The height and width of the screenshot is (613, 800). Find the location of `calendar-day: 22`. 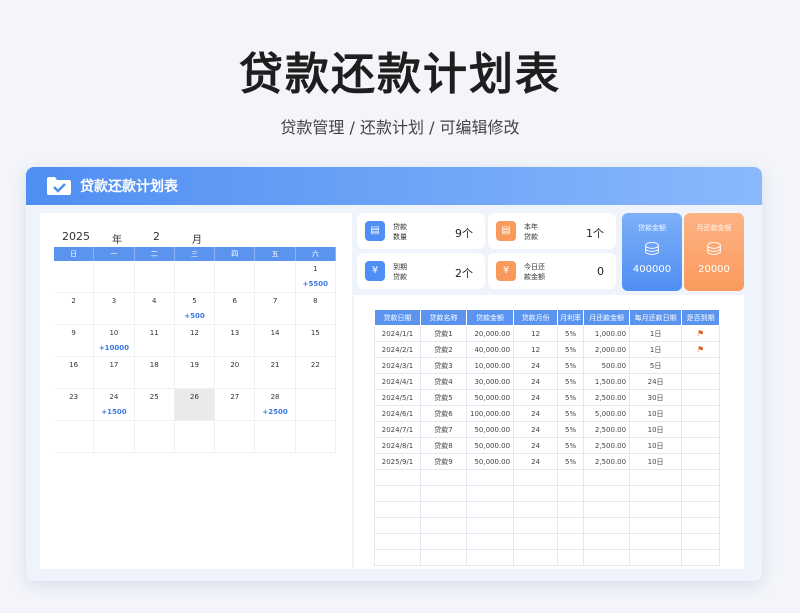

calendar-day: 22 is located at coordinates (315, 373).